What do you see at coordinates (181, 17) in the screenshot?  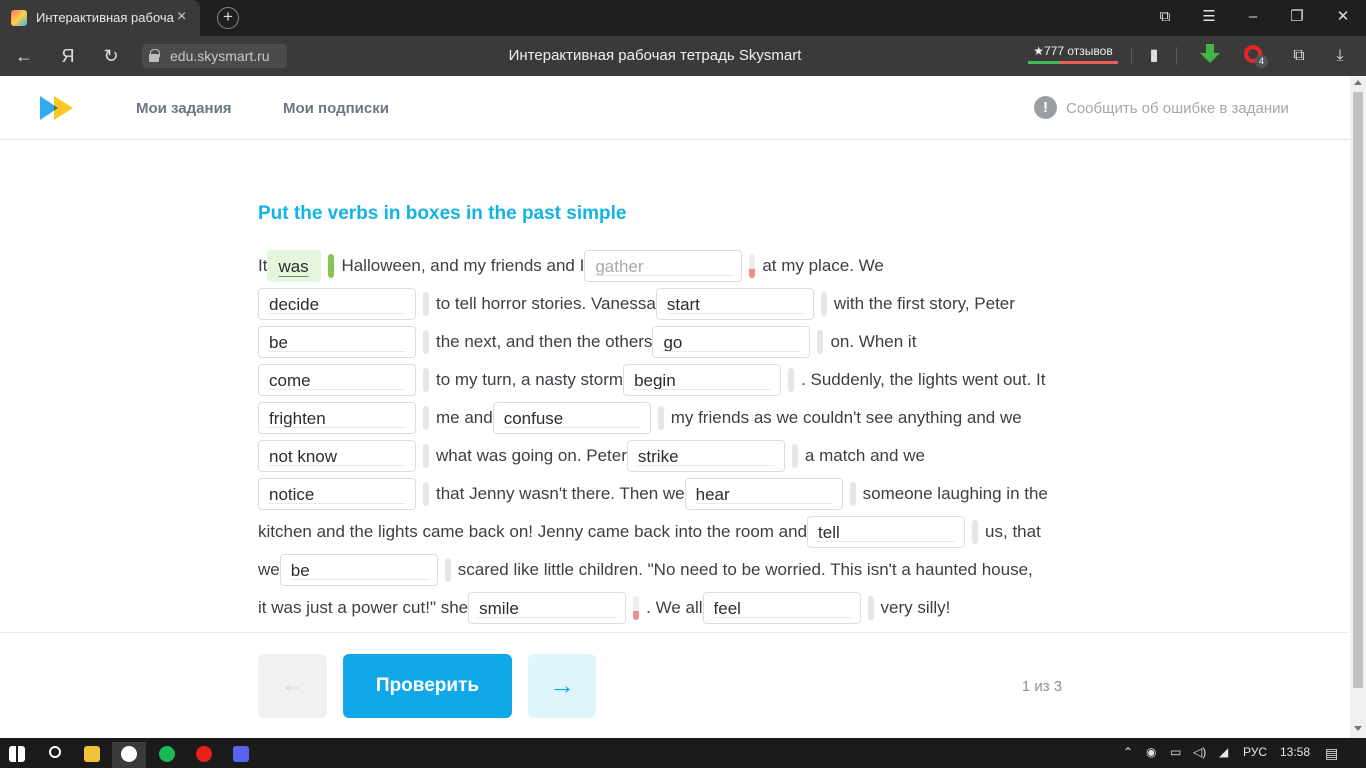 I see `close-tab-icon: ×` at bounding box center [181, 17].